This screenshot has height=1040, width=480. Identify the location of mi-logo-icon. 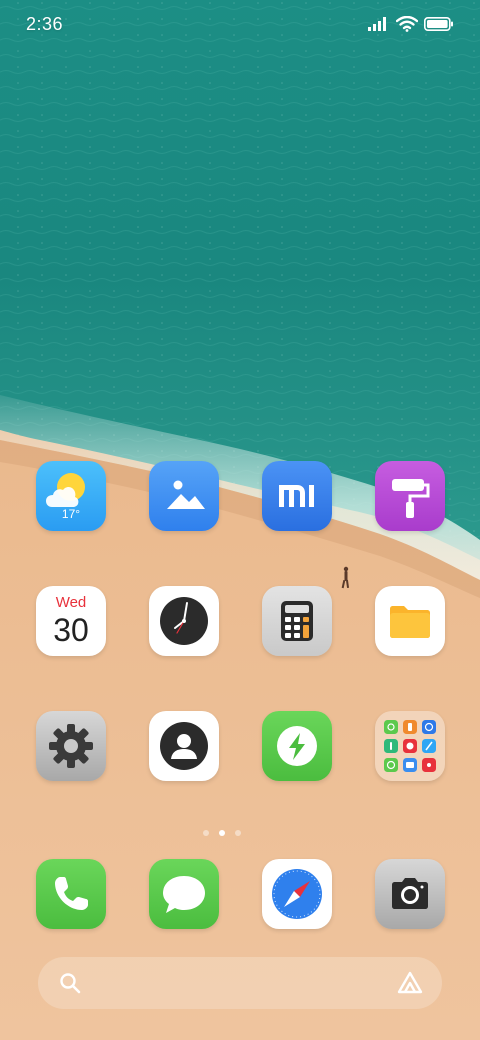
(296, 496).